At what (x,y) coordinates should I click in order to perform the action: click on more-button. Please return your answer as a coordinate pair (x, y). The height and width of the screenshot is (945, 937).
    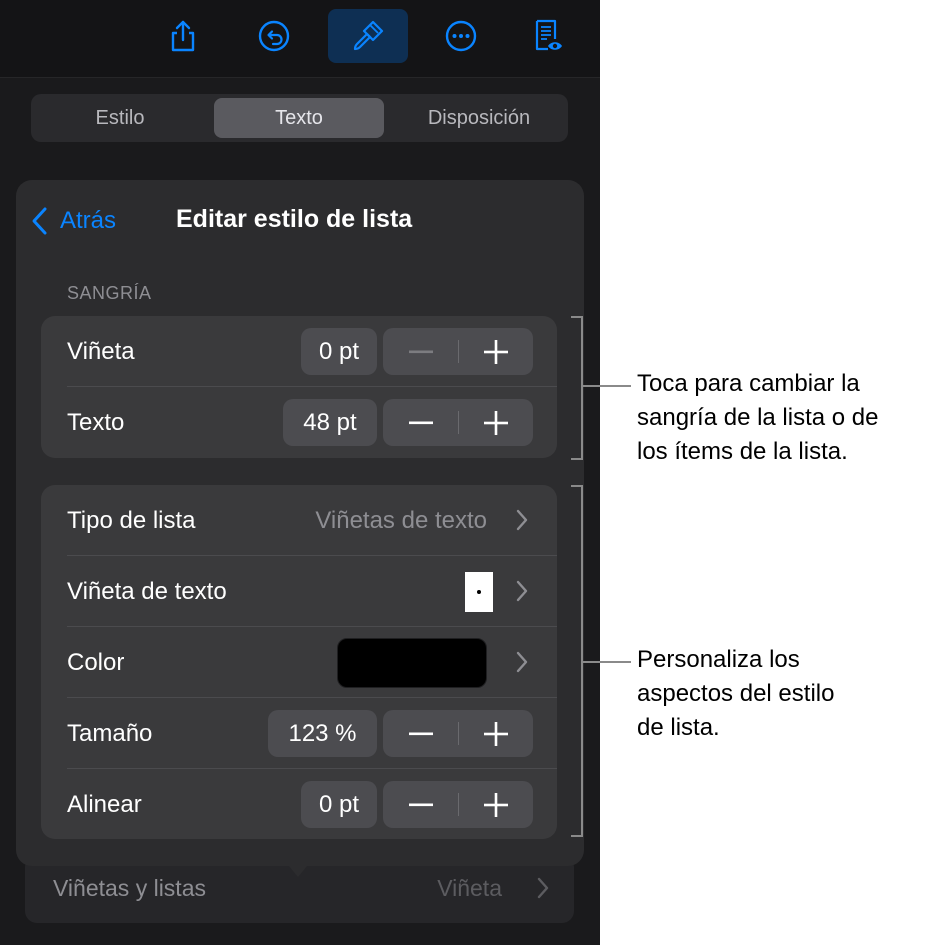
    Looking at the image, I should click on (461, 36).